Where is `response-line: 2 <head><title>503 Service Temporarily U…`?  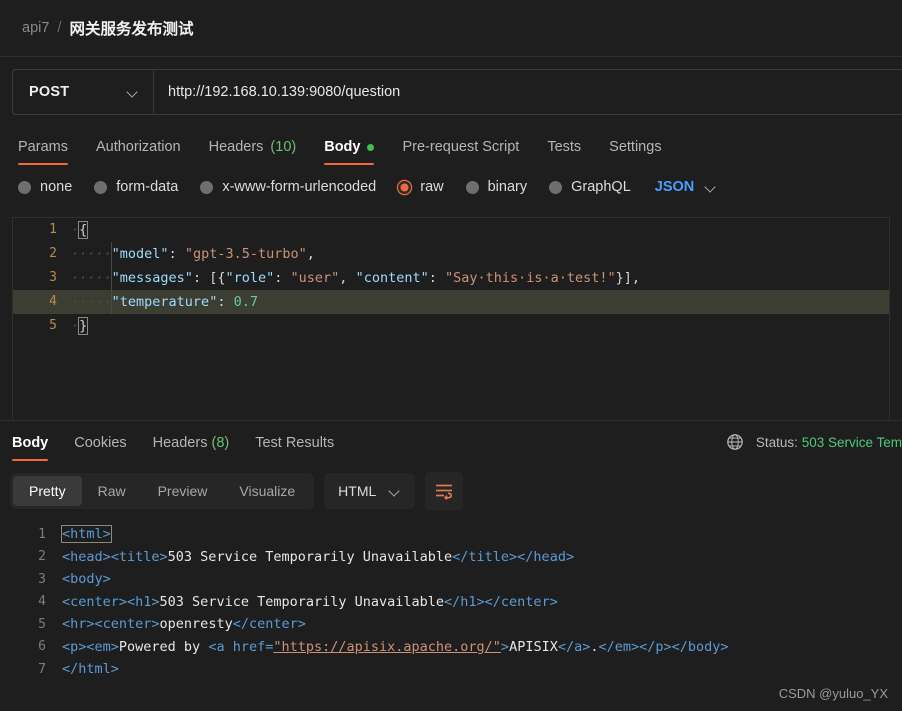
response-line: 2 <head><title>503 Service Temporarily U… is located at coordinates (451, 557).